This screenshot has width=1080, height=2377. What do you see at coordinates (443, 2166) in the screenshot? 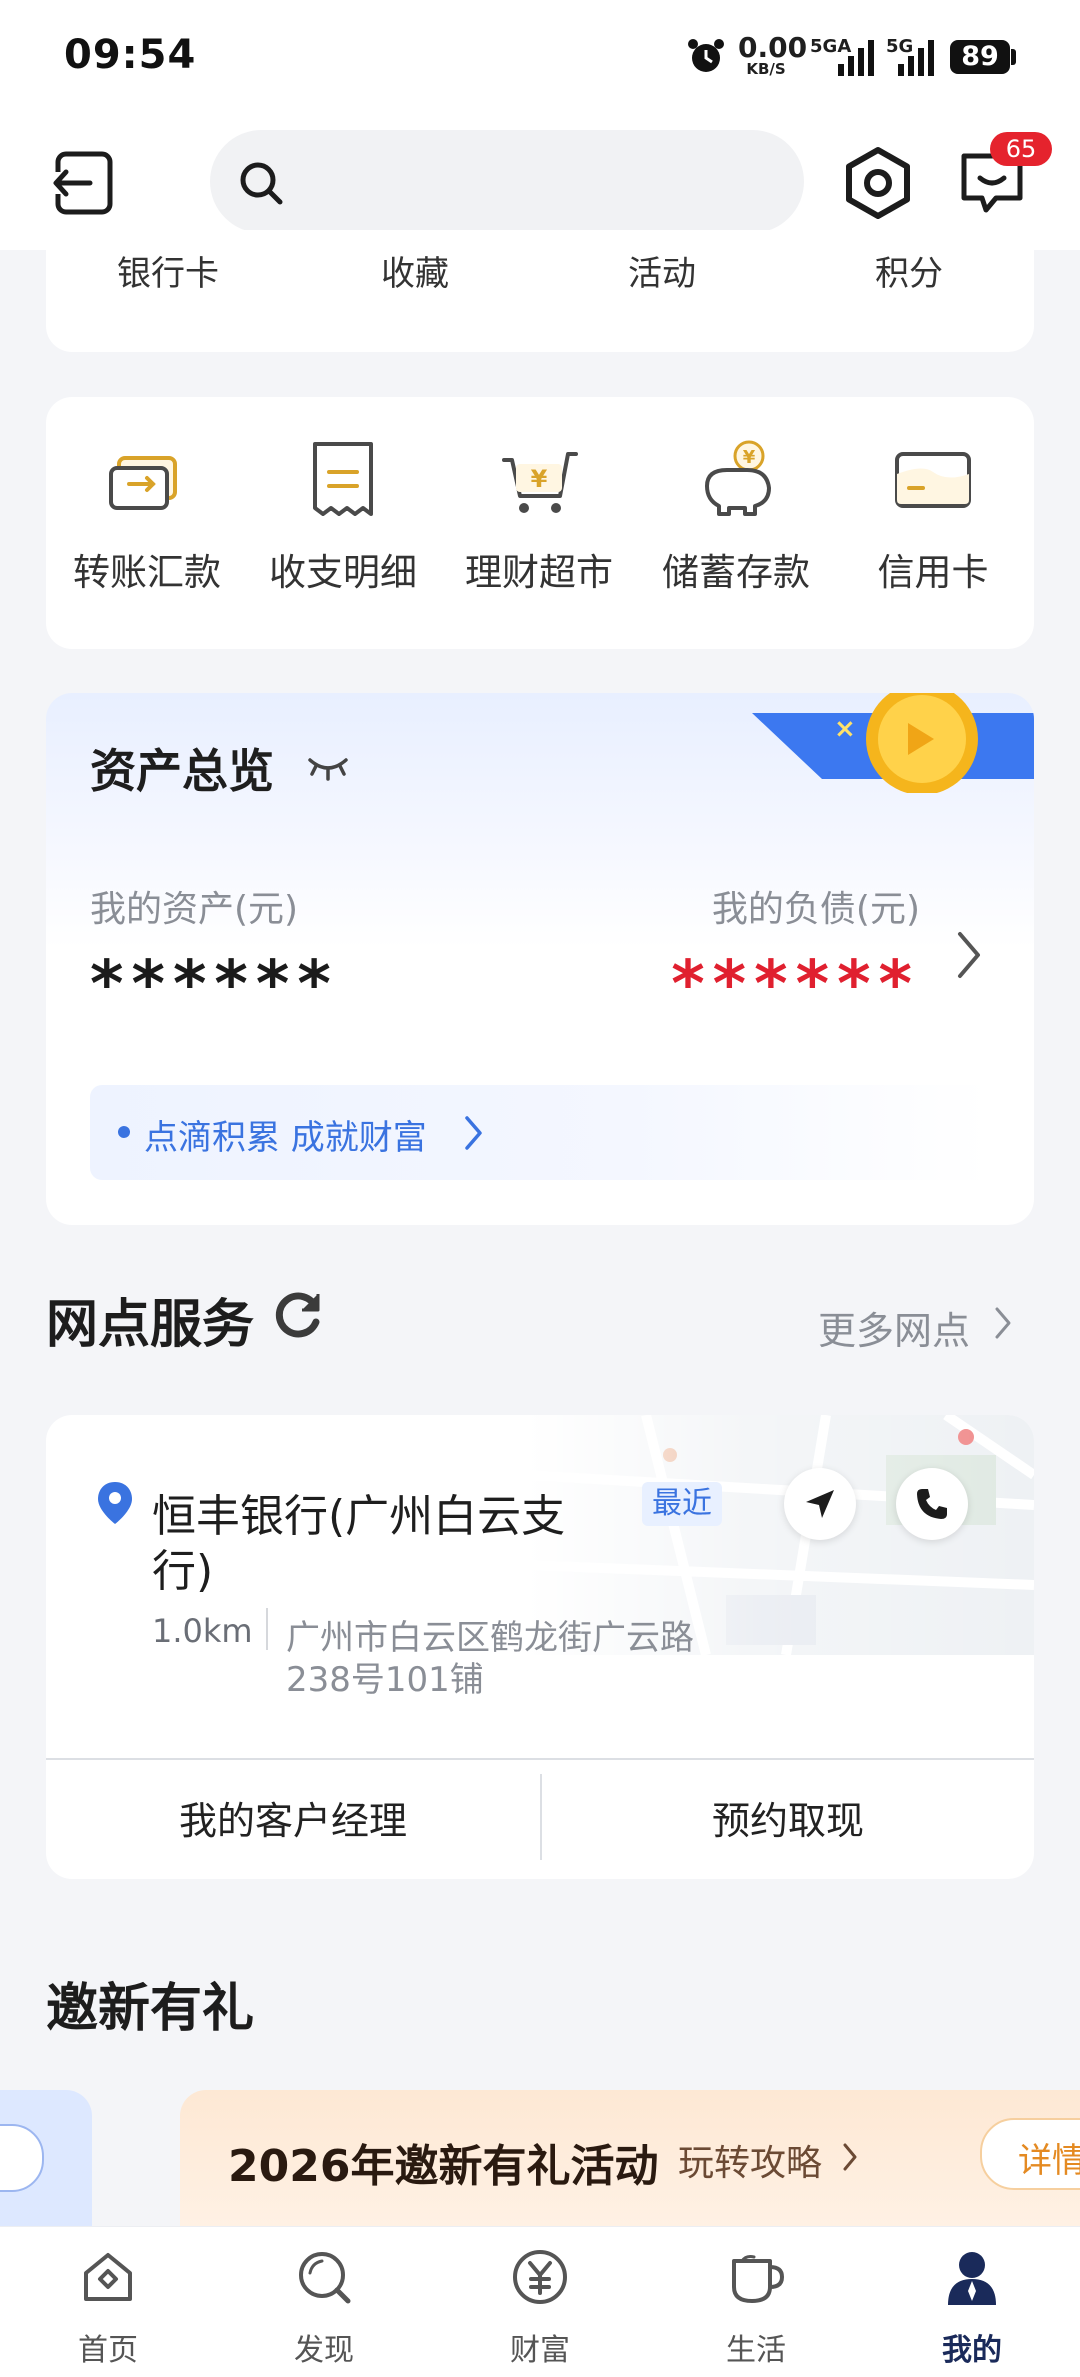
I see `invite-banner-title: 2026年邀新有礼活动` at bounding box center [443, 2166].